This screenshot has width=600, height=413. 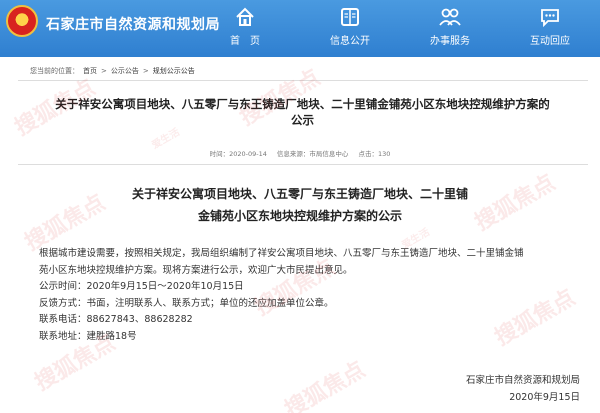 I want to click on breadcrumb-prefix: 您当前的位置：, so click(x=54, y=71).